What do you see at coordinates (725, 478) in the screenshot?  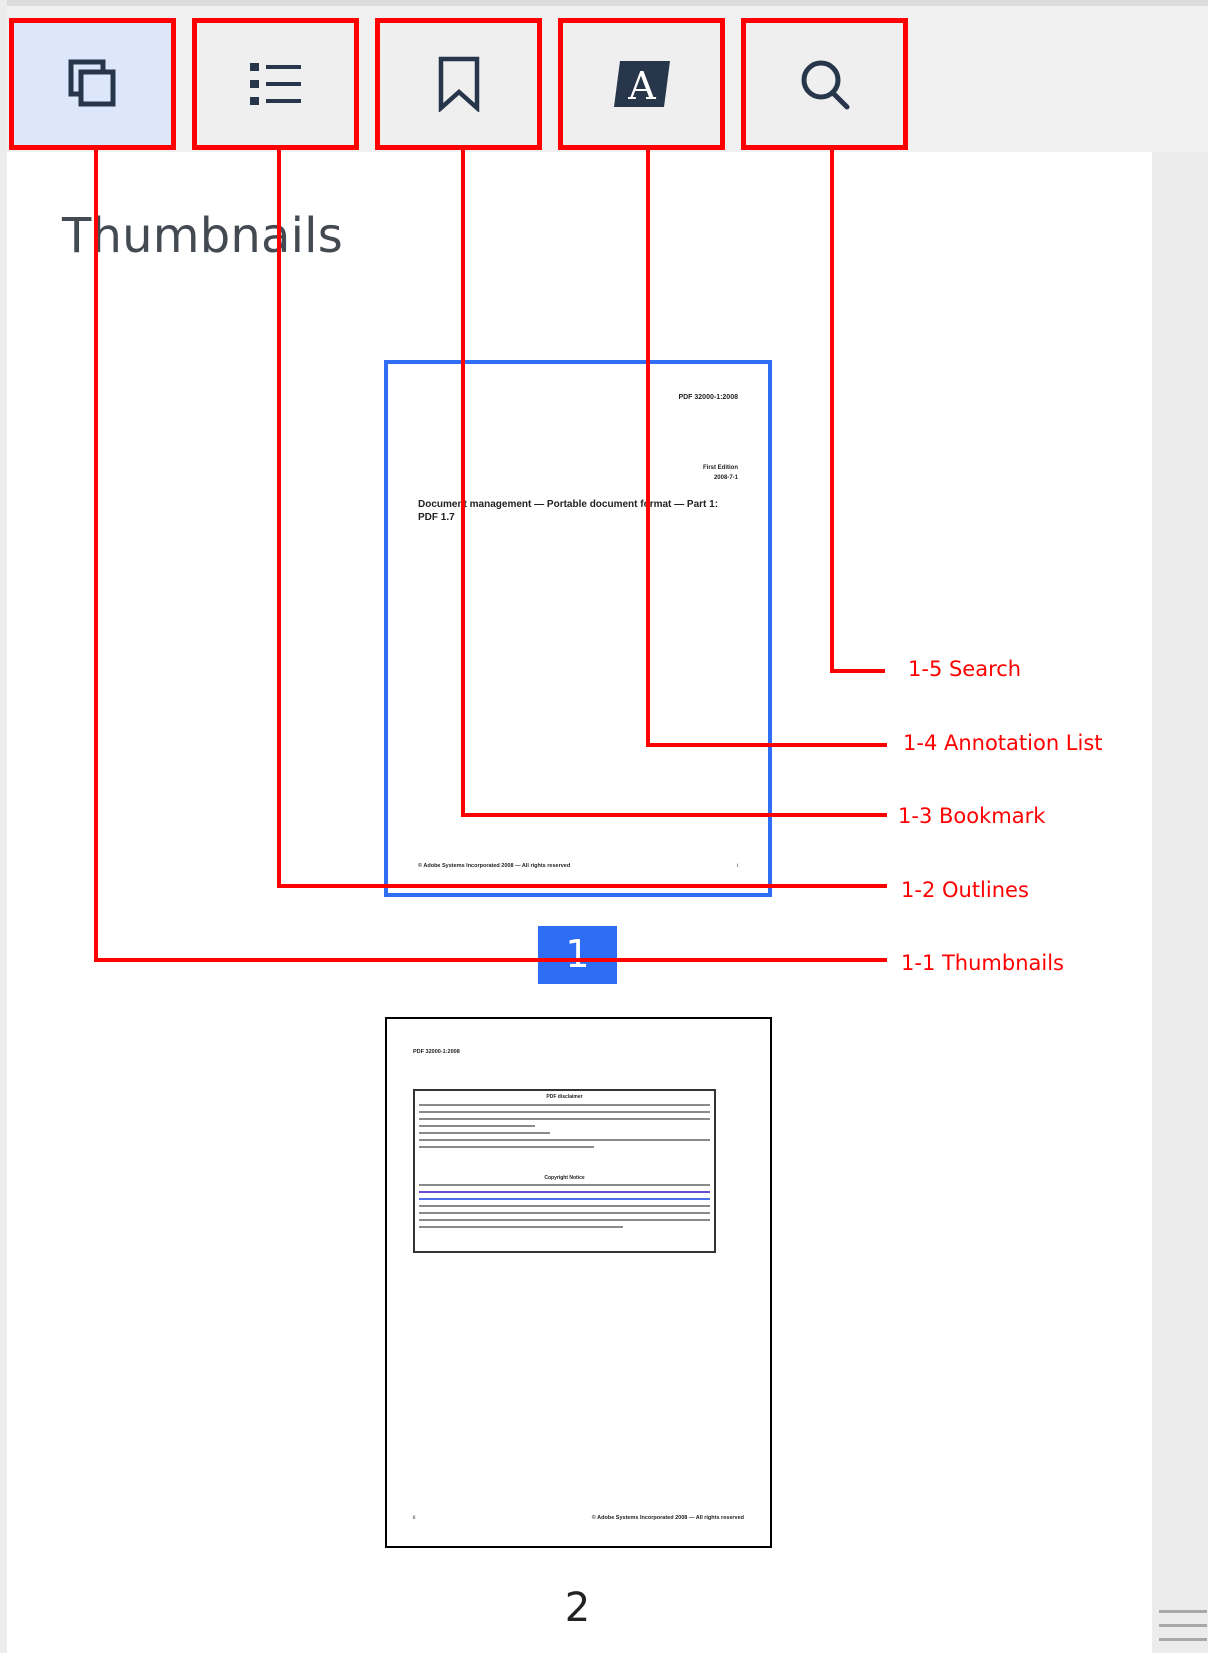 I see `thumb-date: 2008-7-1` at bounding box center [725, 478].